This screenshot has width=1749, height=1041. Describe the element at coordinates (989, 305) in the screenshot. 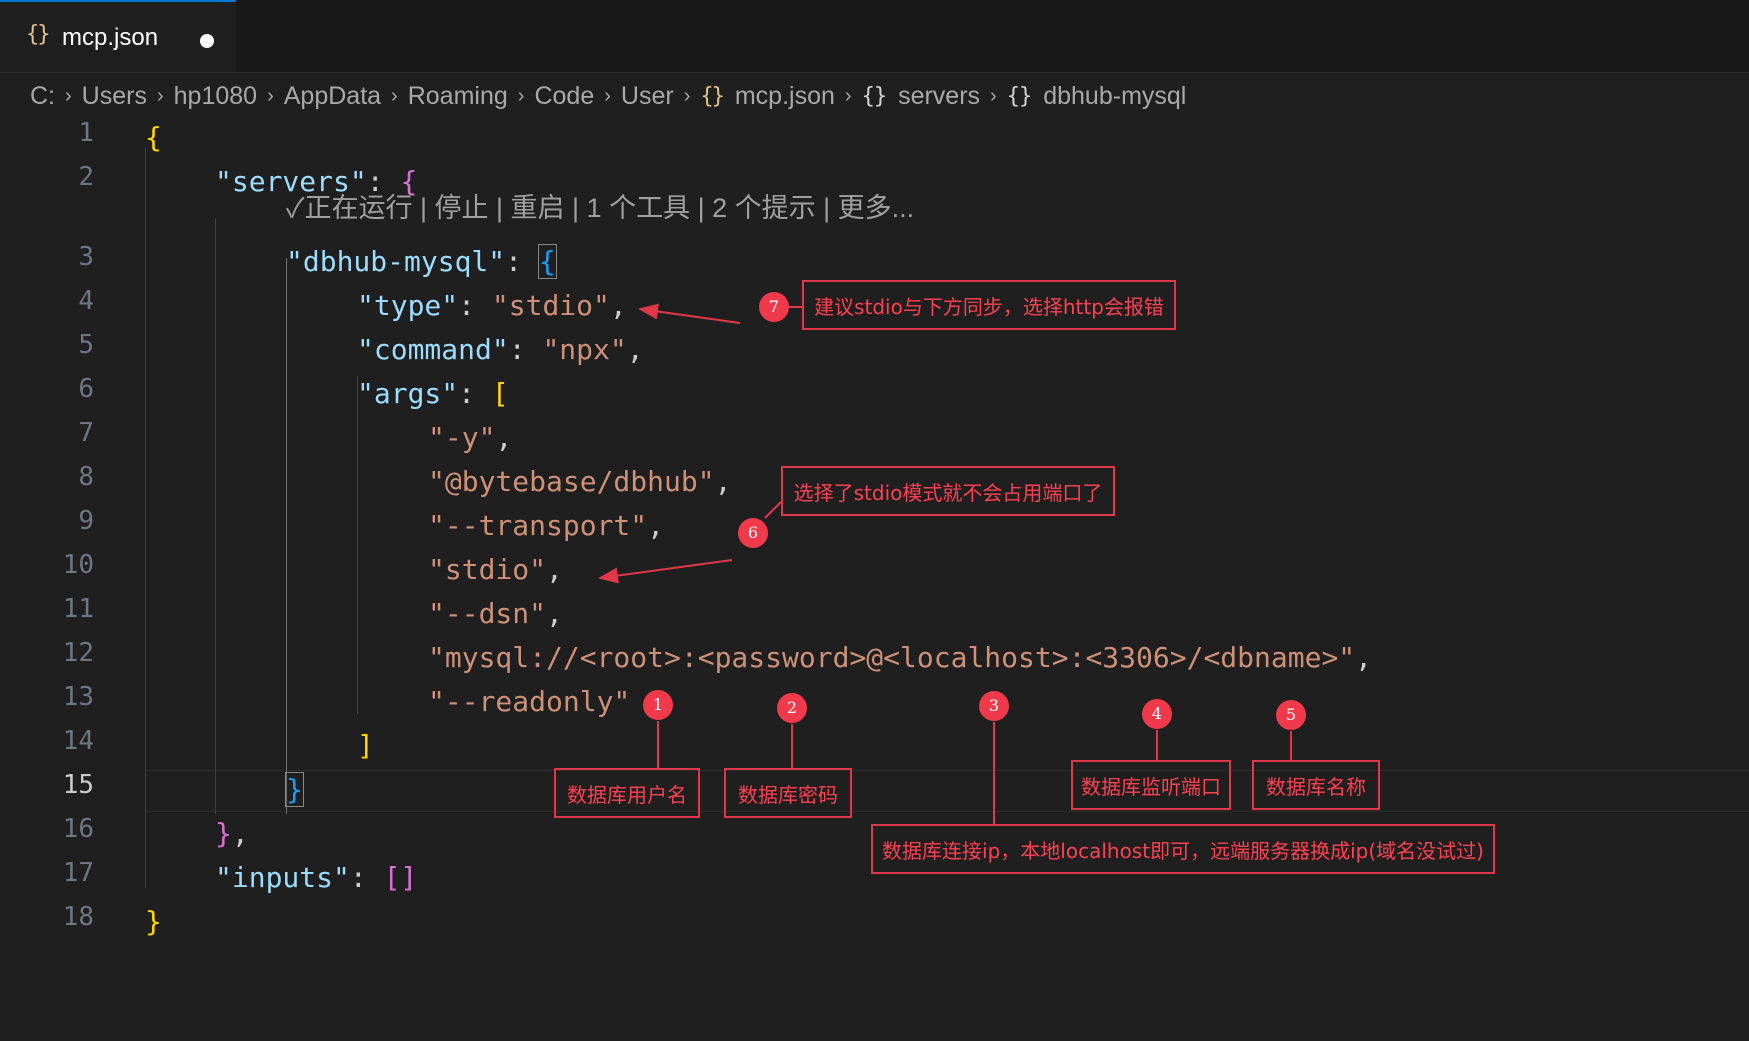

I see `annotation-box-7: 建议stdio与下方同步，选择http会报错` at that location.